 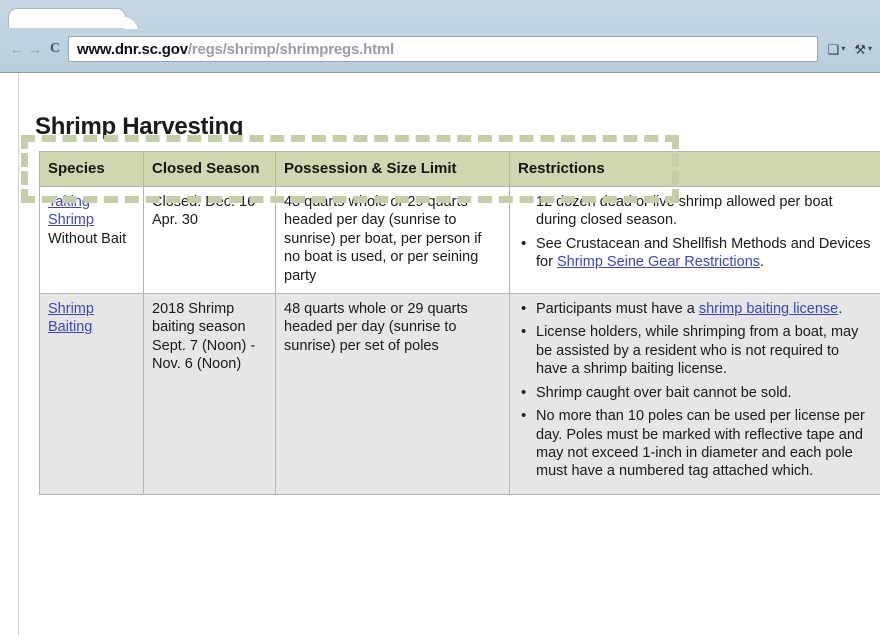 What do you see at coordinates (71, 318) in the screenshot?
I see `link-shrimp-baiting: Shrimp Baiting` at bounding box center [71, 318].